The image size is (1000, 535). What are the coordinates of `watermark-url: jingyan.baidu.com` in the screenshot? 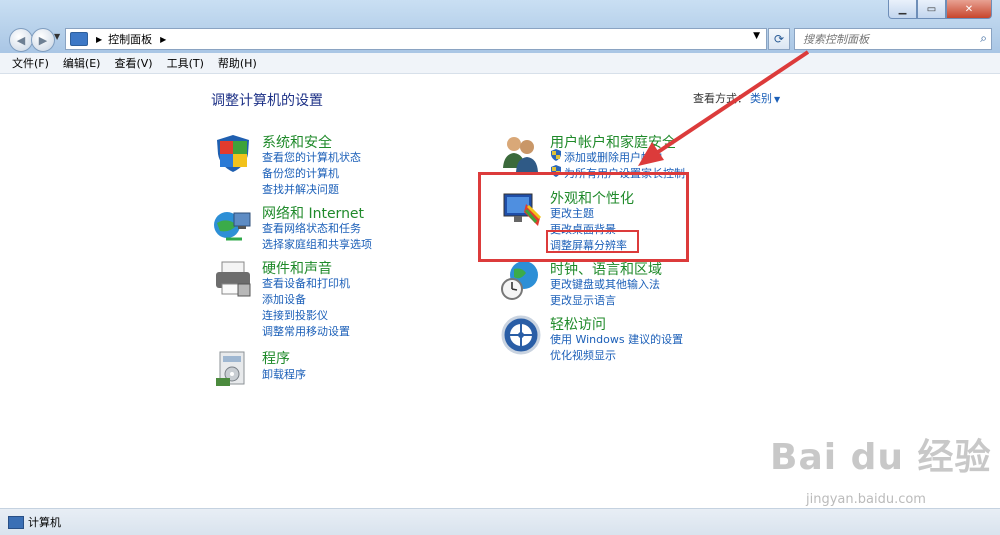 It's located at (866, 499).